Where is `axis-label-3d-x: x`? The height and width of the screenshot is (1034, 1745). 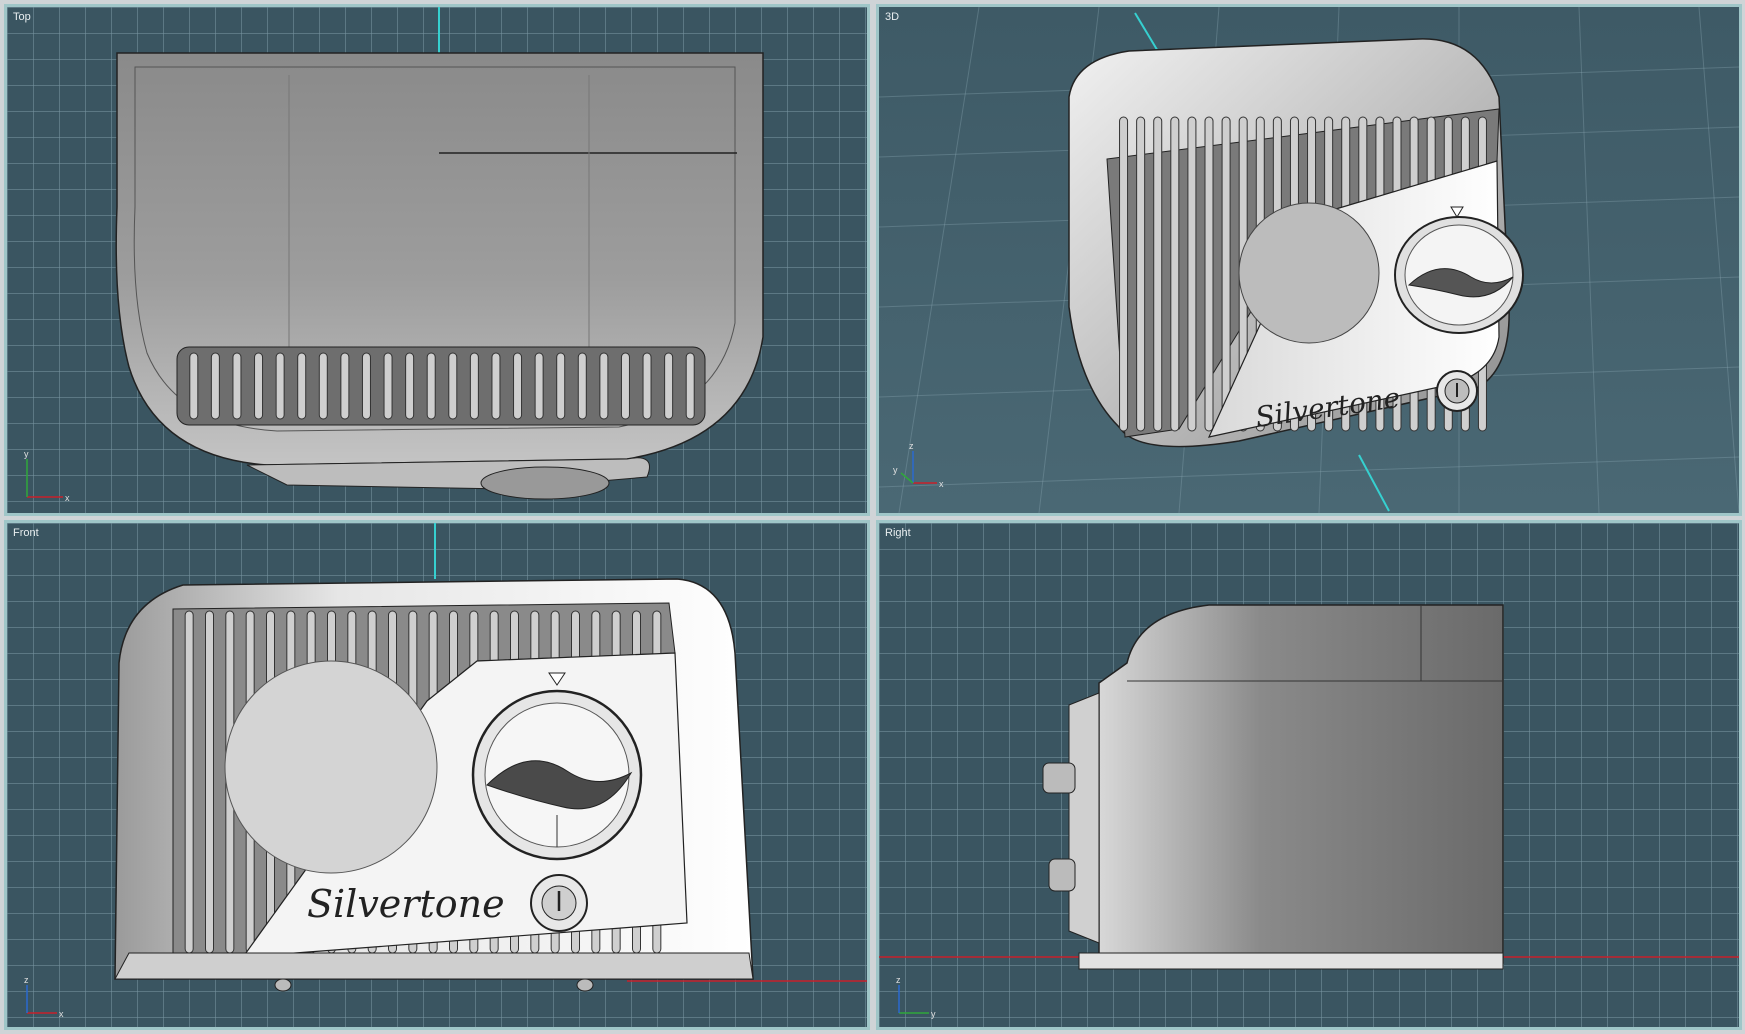 axis-label-3d-x: x is located at coordinates (941, 484).